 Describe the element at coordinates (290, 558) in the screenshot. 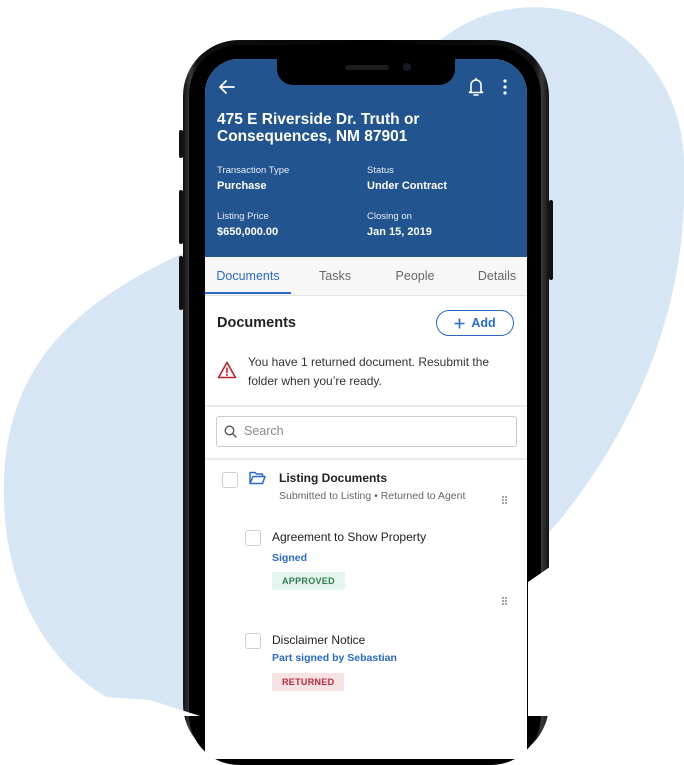

I see `document-status: Signed` at that location.